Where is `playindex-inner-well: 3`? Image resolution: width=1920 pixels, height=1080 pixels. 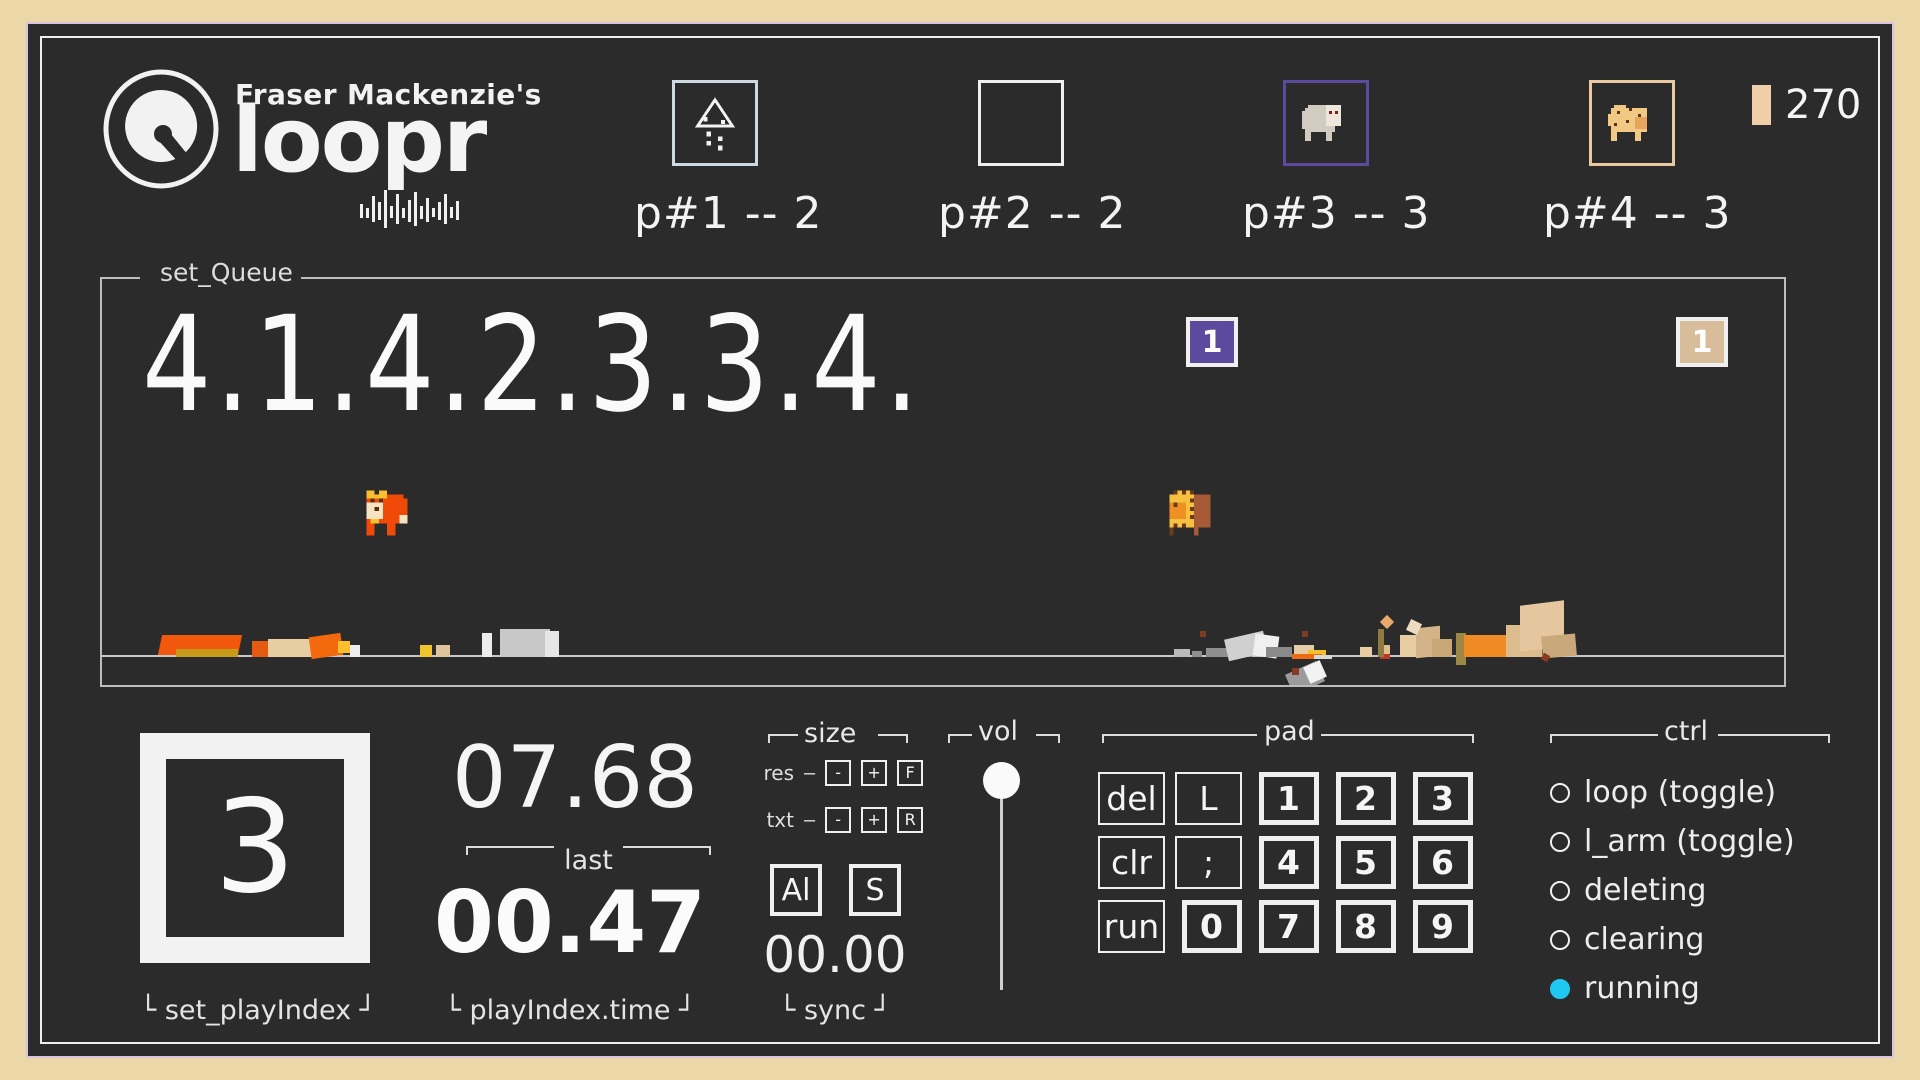 playindex-inner-well: 3 is located at coordinates (255, 848).